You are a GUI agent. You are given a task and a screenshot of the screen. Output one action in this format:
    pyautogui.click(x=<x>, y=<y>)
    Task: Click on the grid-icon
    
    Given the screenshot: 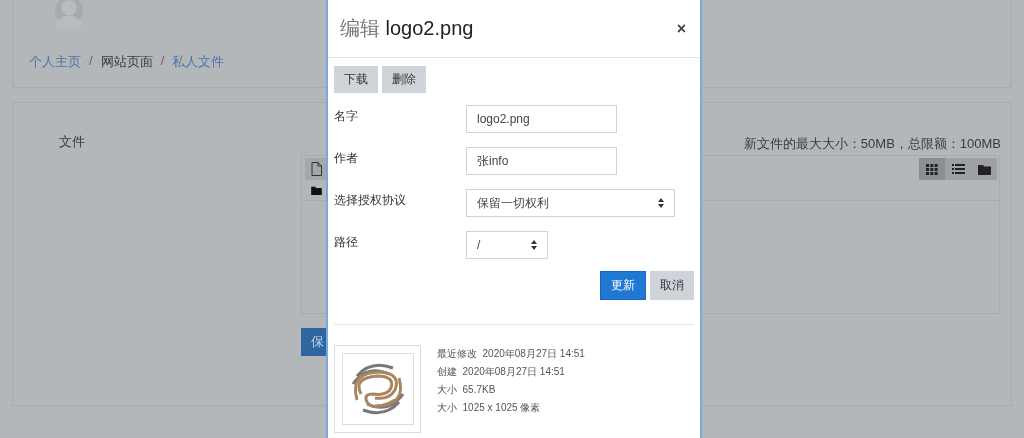 What is the action you would take?
    pyautogui.click(x=932, y=169)
    